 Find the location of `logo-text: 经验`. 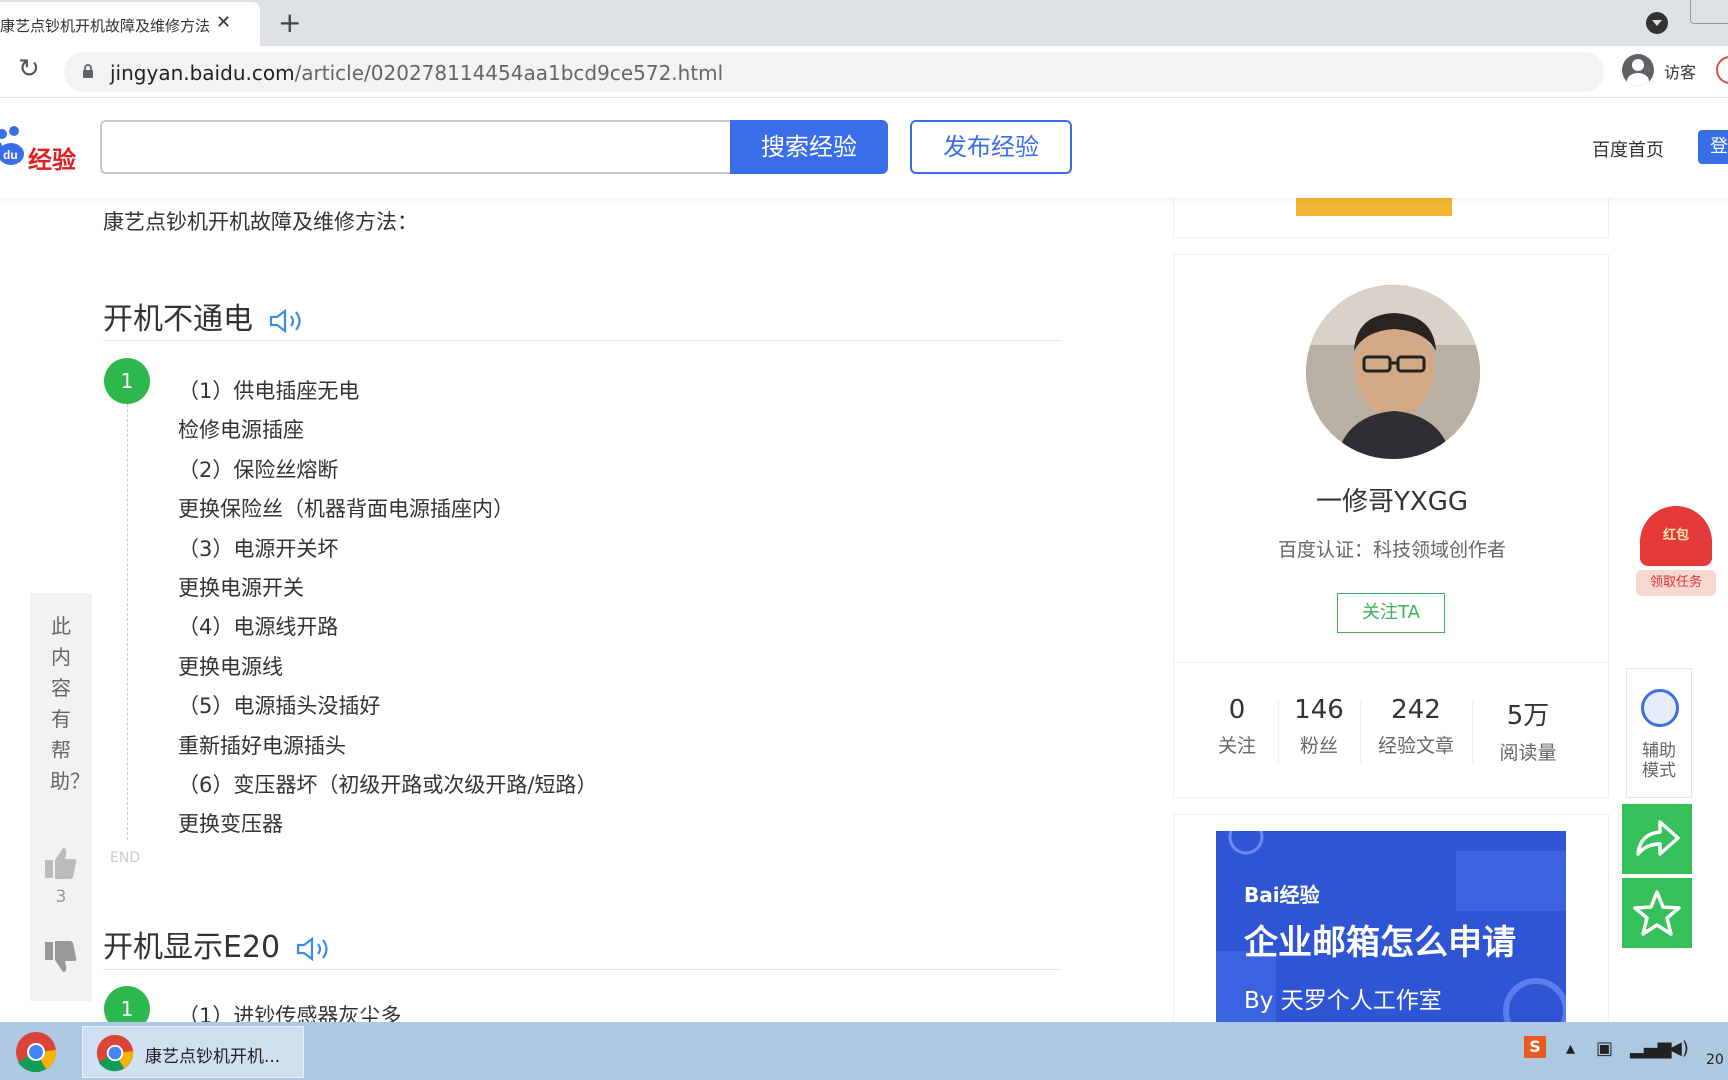

logo-text: 经验 is located at coordinates (52, 157).